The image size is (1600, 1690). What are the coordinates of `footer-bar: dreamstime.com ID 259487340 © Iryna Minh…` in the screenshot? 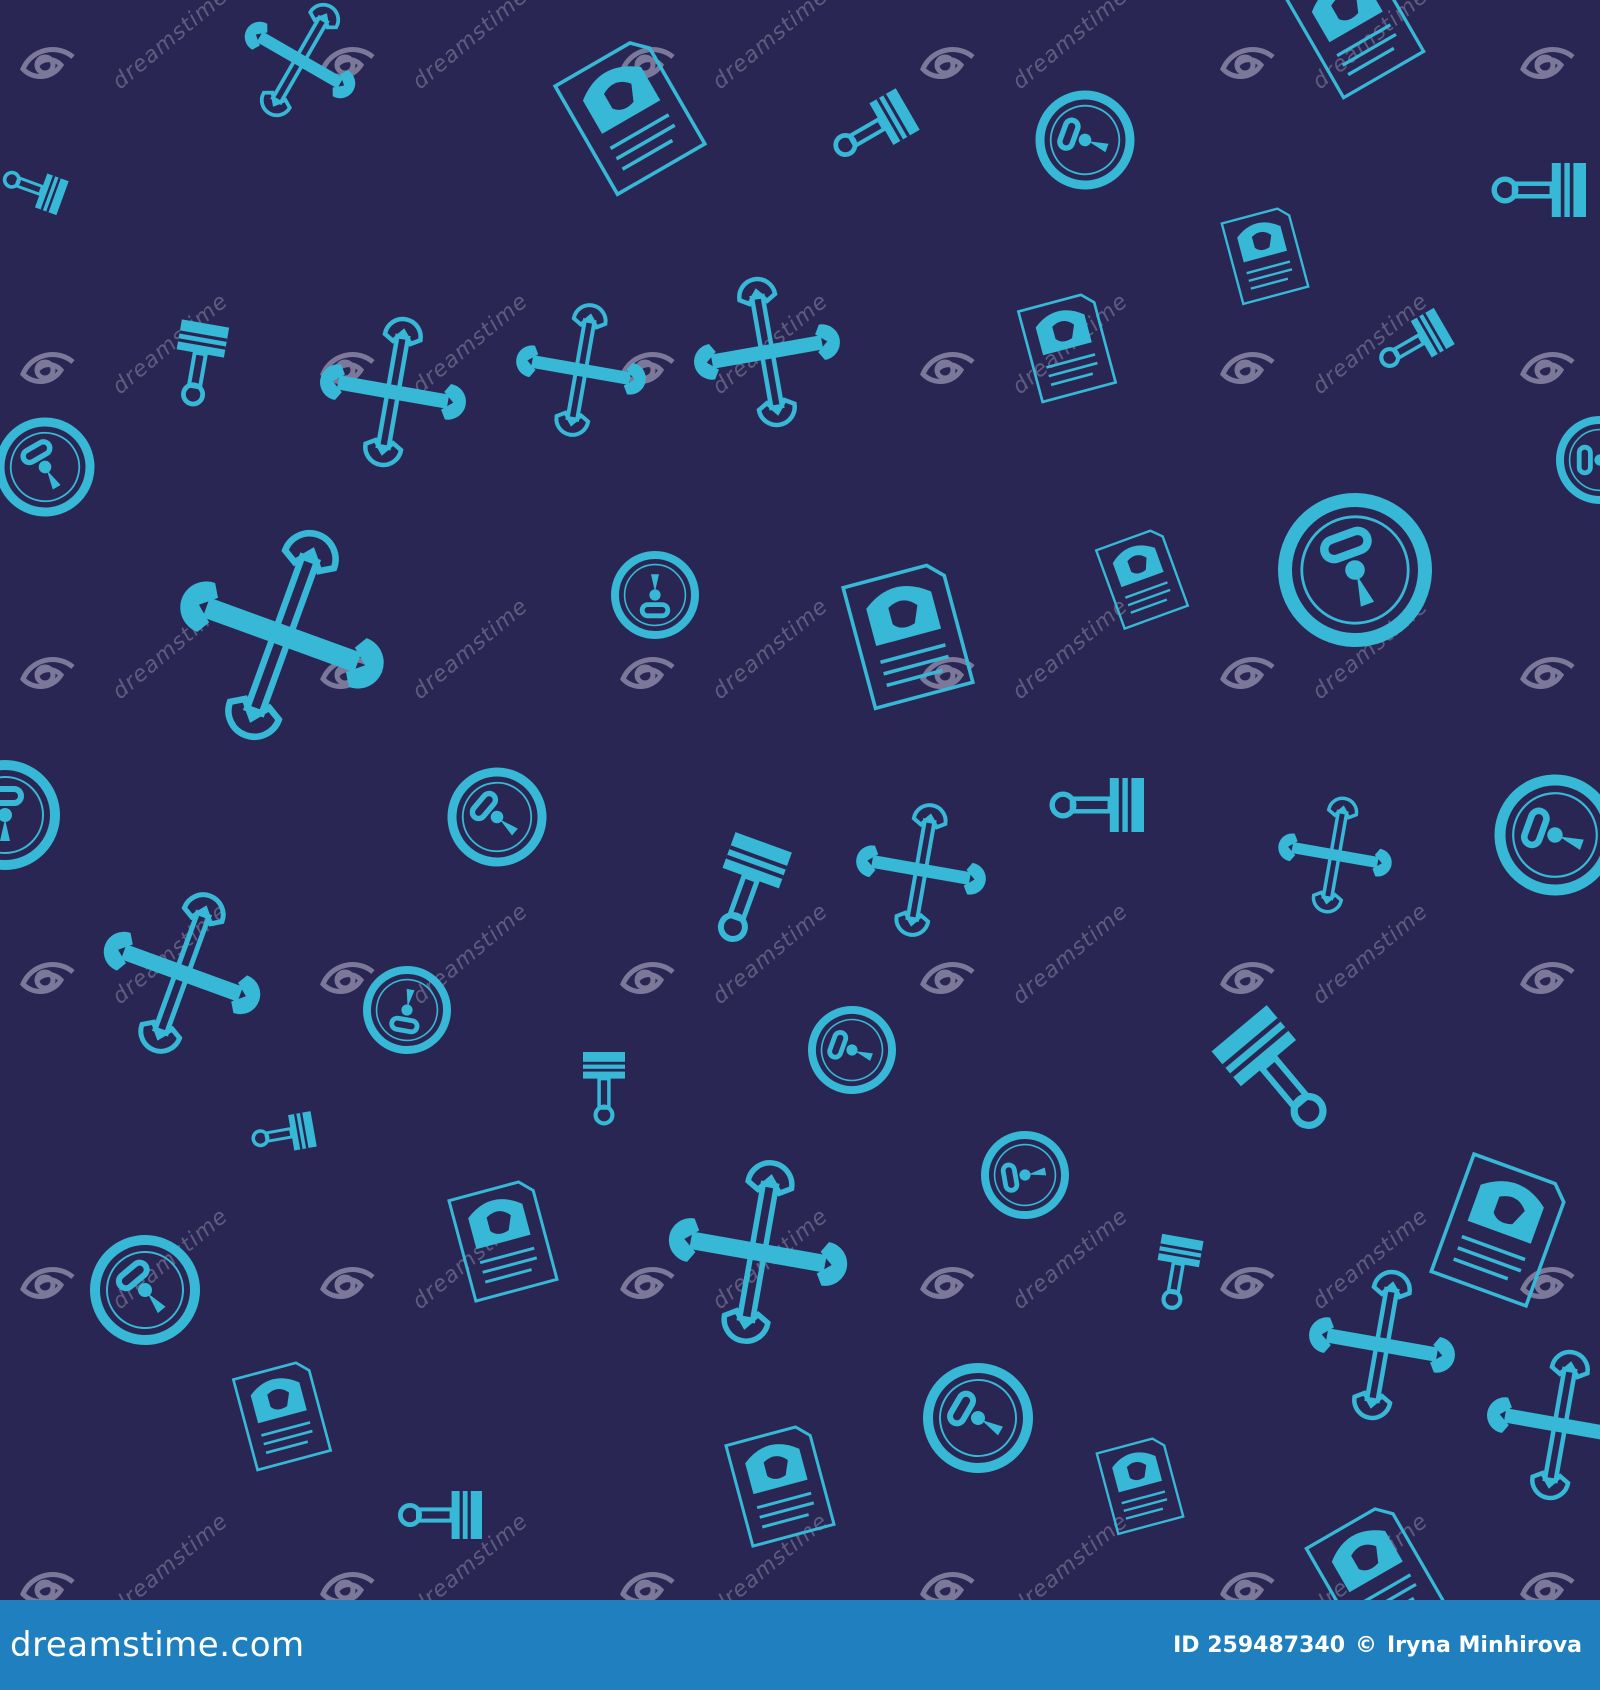 It's located at (800, 1645).